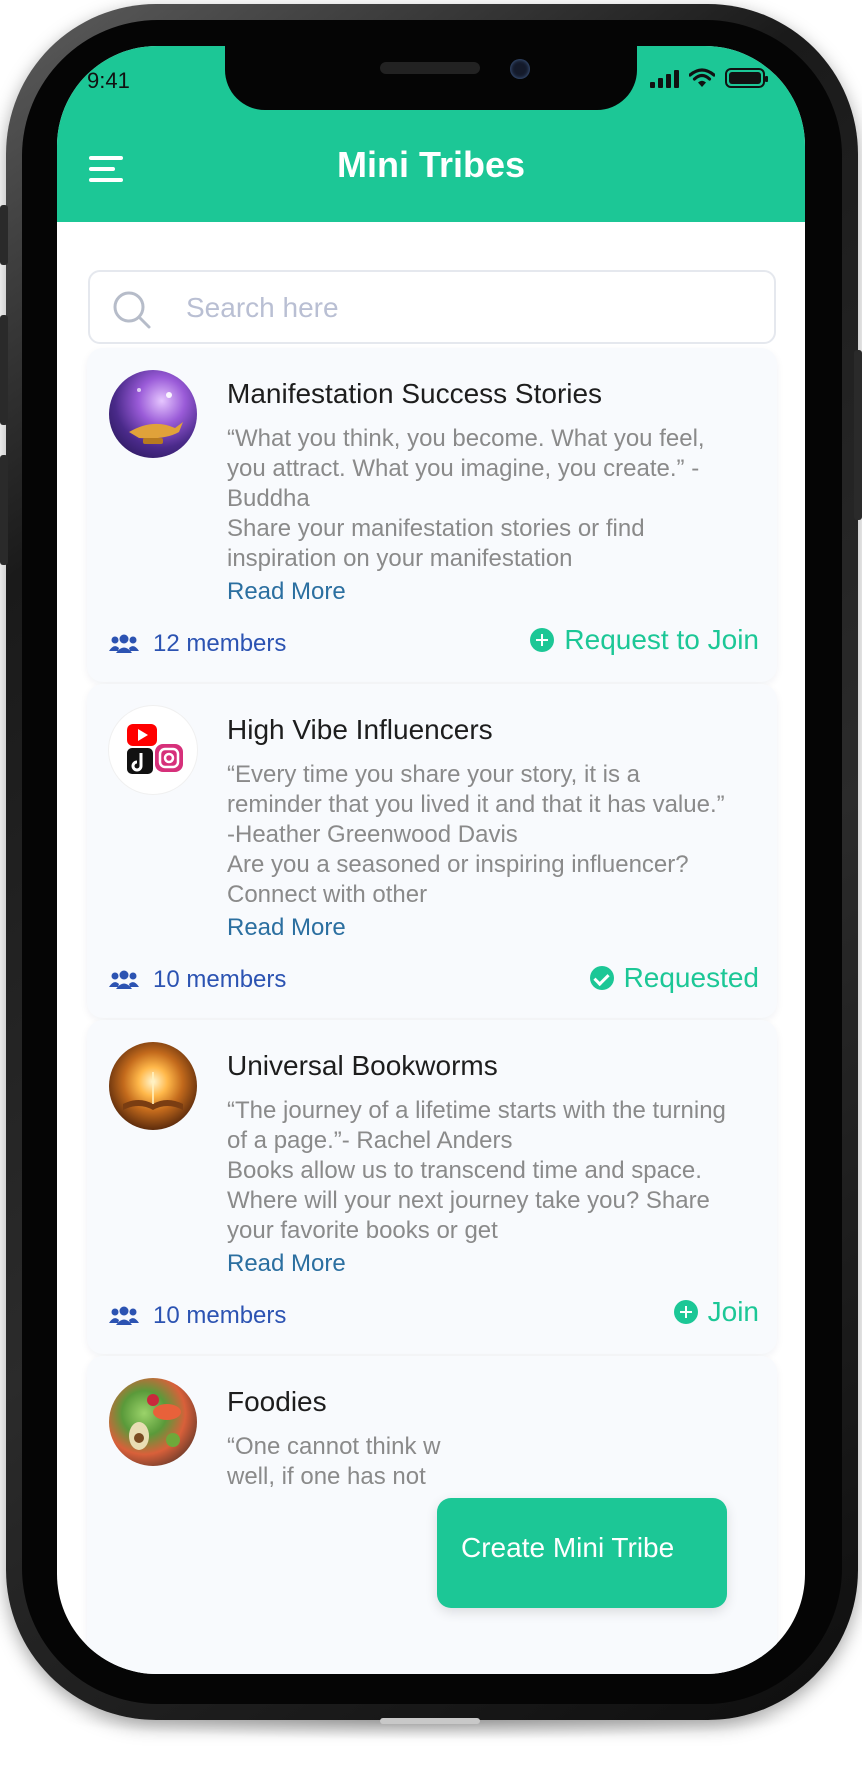  Describe the element at coordinates (132, 310) in the screenshot. I see `search-icon` at that location.